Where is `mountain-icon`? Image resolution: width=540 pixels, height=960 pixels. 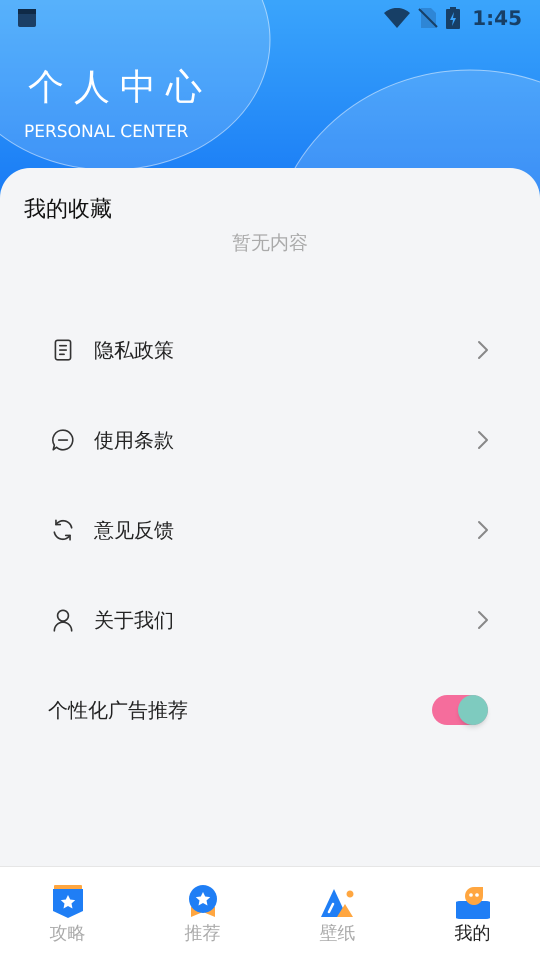 mountain-icon is located at coordinates (338, 903).